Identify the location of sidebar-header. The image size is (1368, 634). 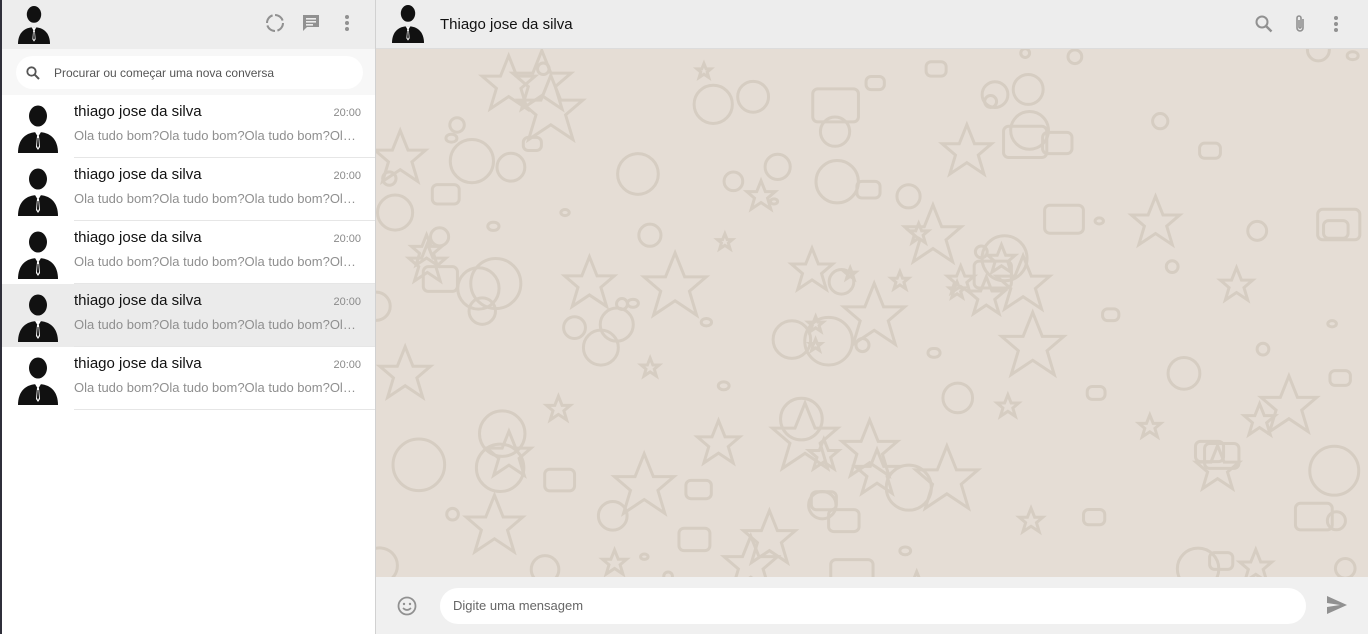
(188, 24).